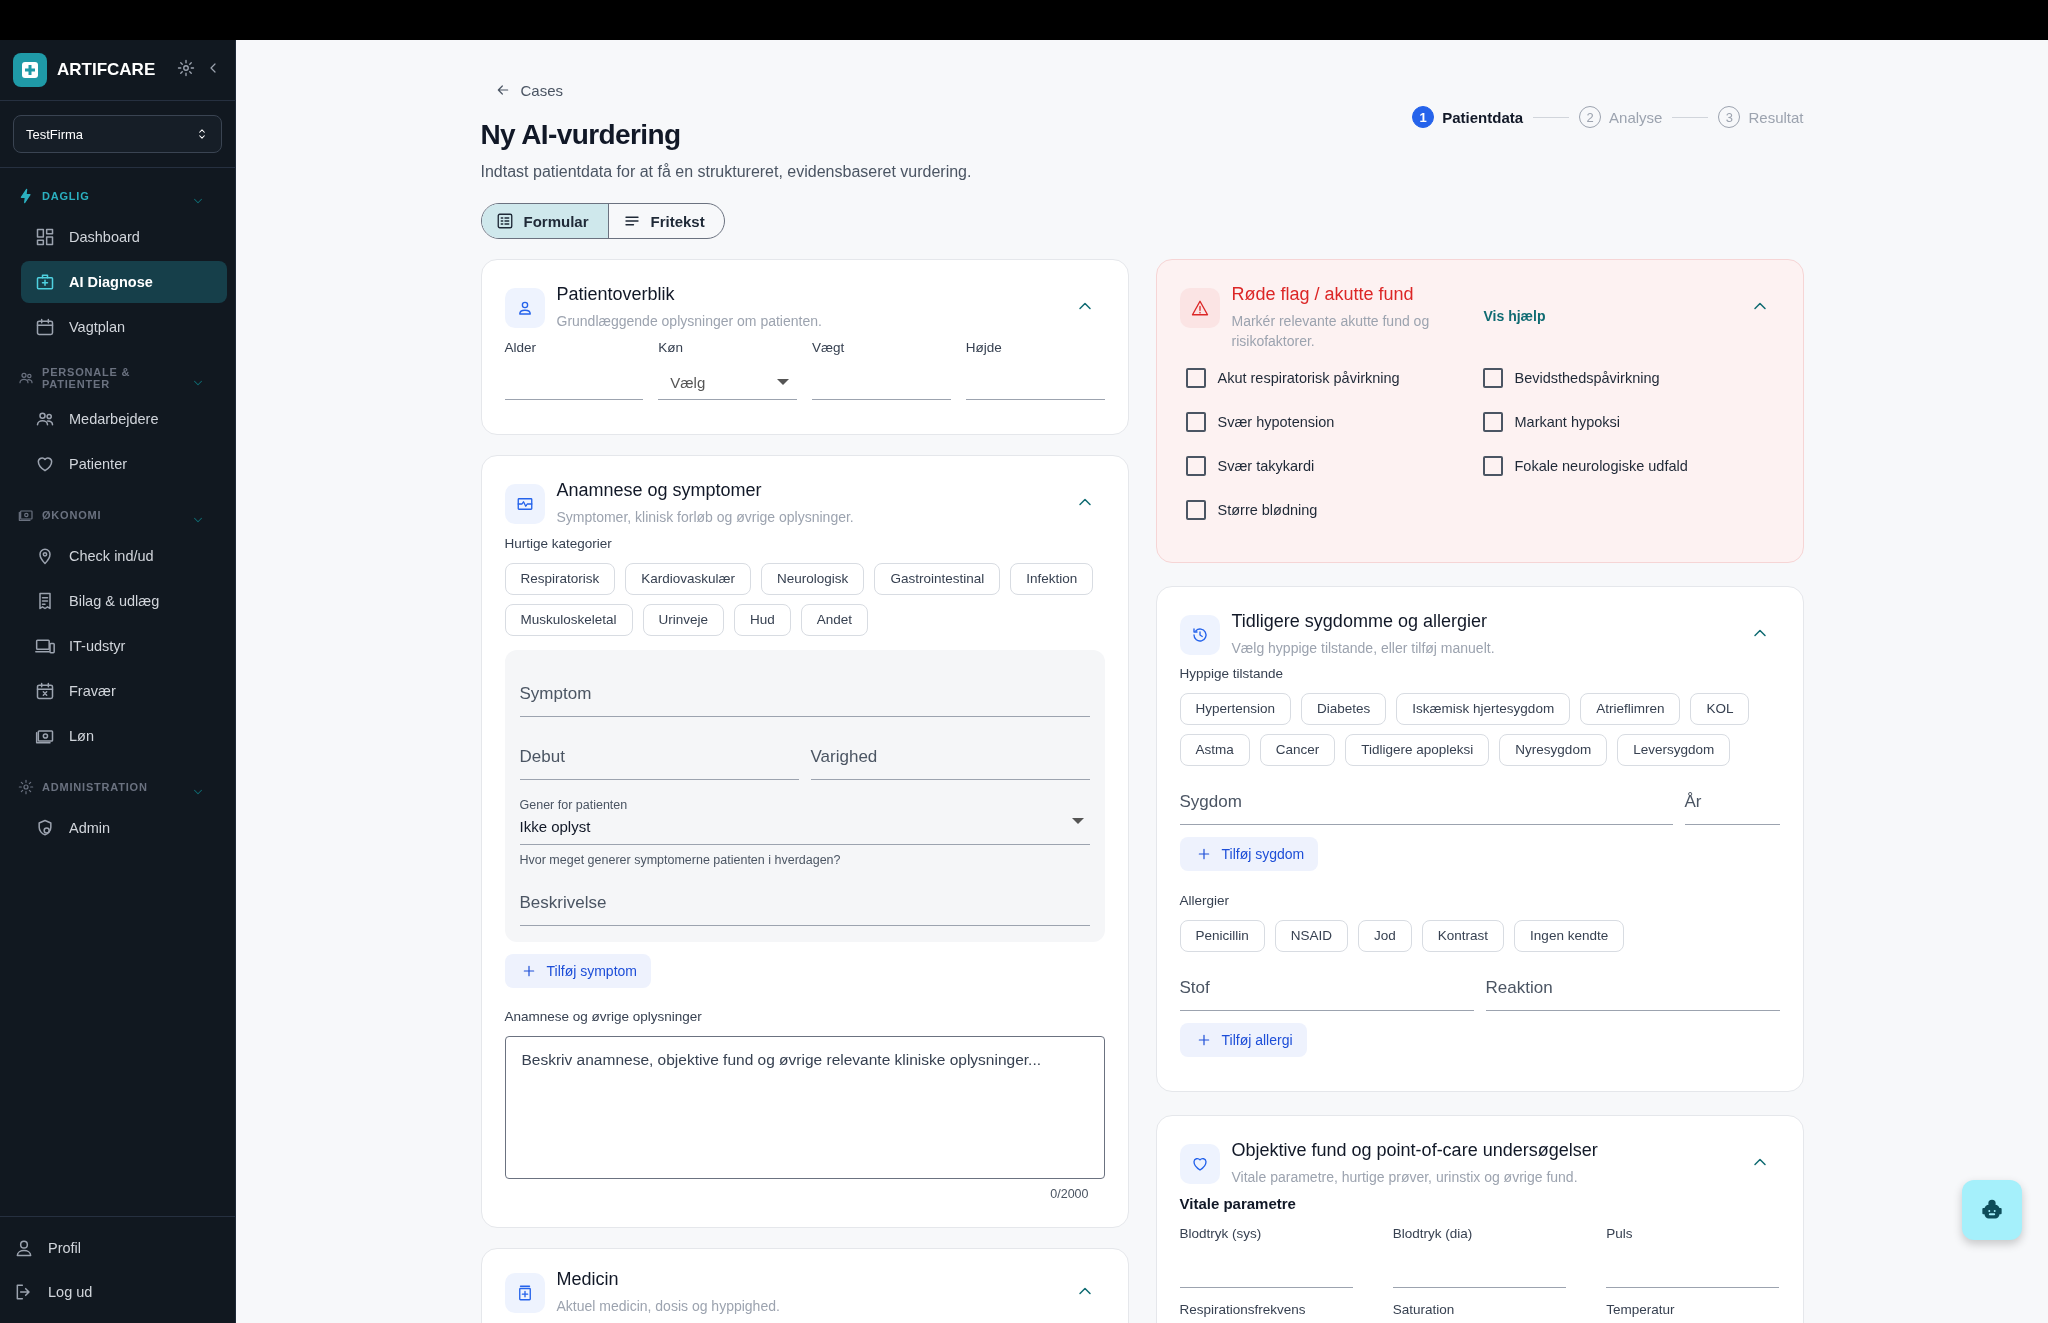  Describe the element at coordinates (112, 515) in the screenshot. I see `section-header: ØKONOMI` at that location.